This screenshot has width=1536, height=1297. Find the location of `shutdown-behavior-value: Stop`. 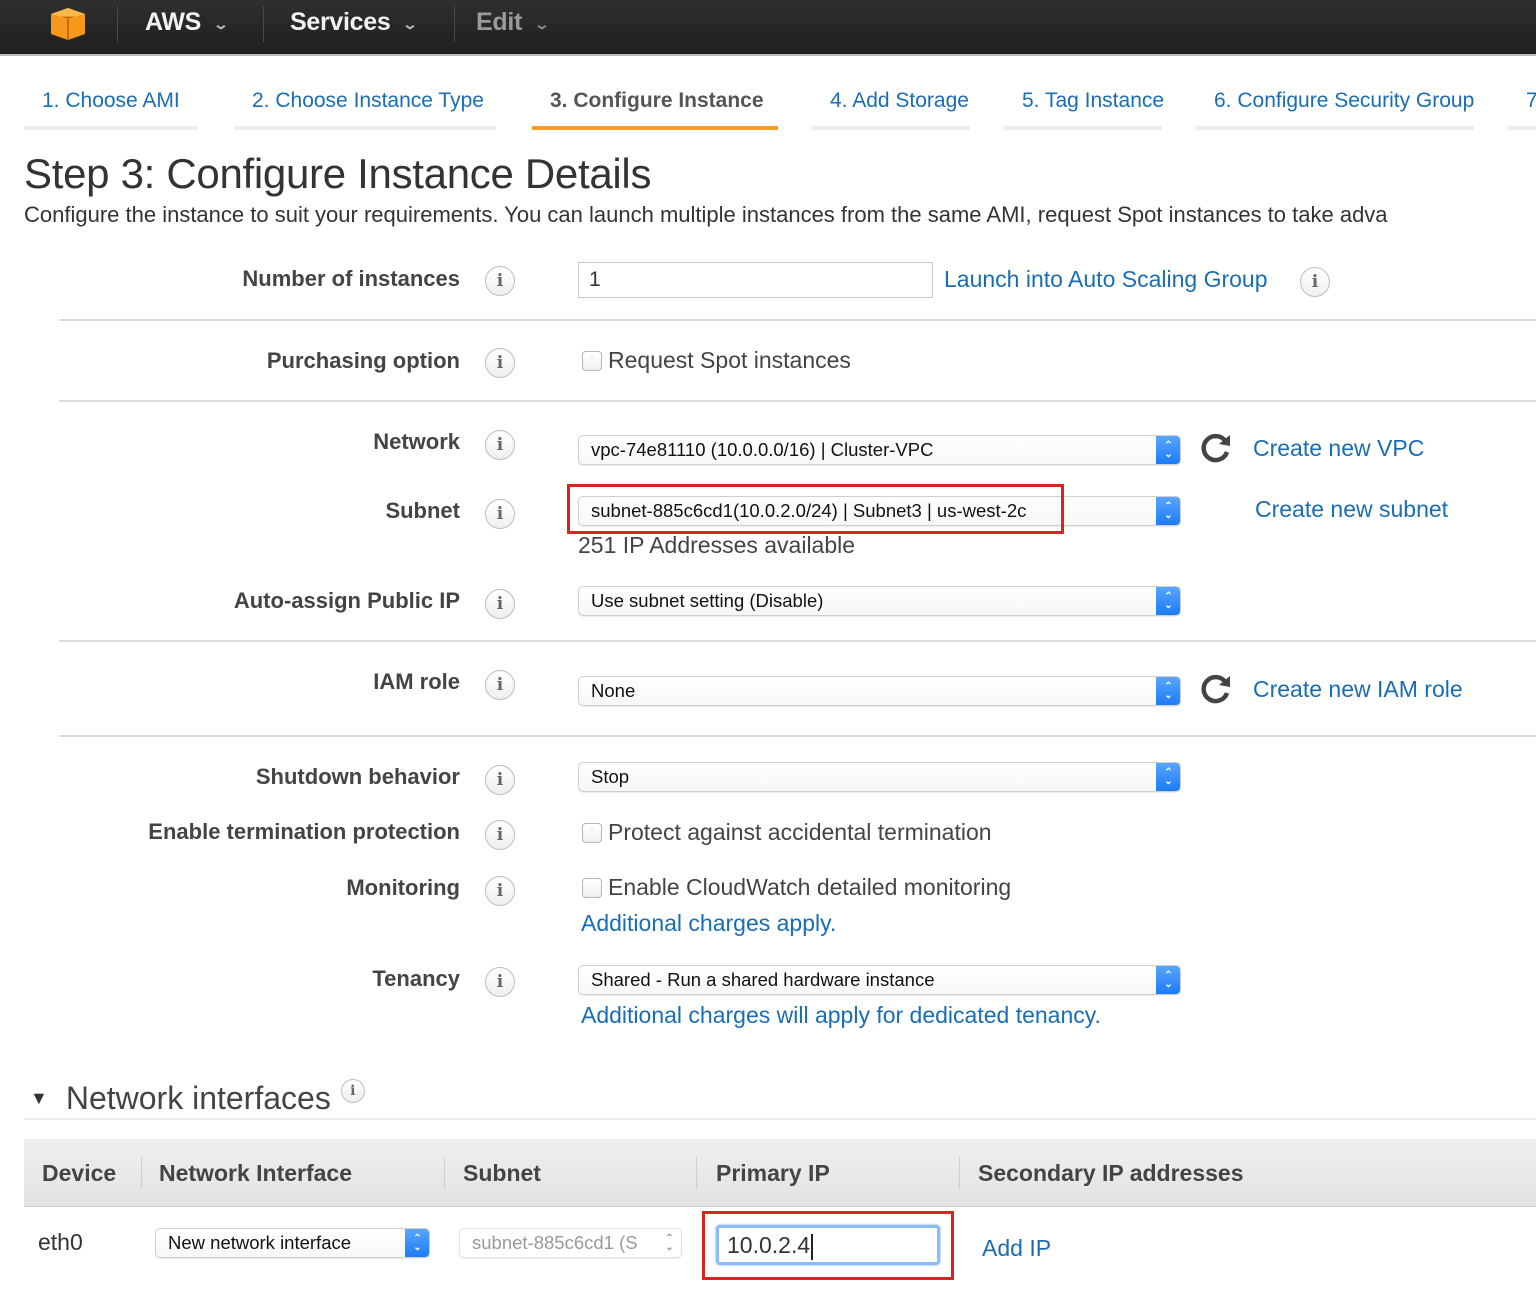

shutdown-behavior-value: Stop is located at coordinates (610, 776).